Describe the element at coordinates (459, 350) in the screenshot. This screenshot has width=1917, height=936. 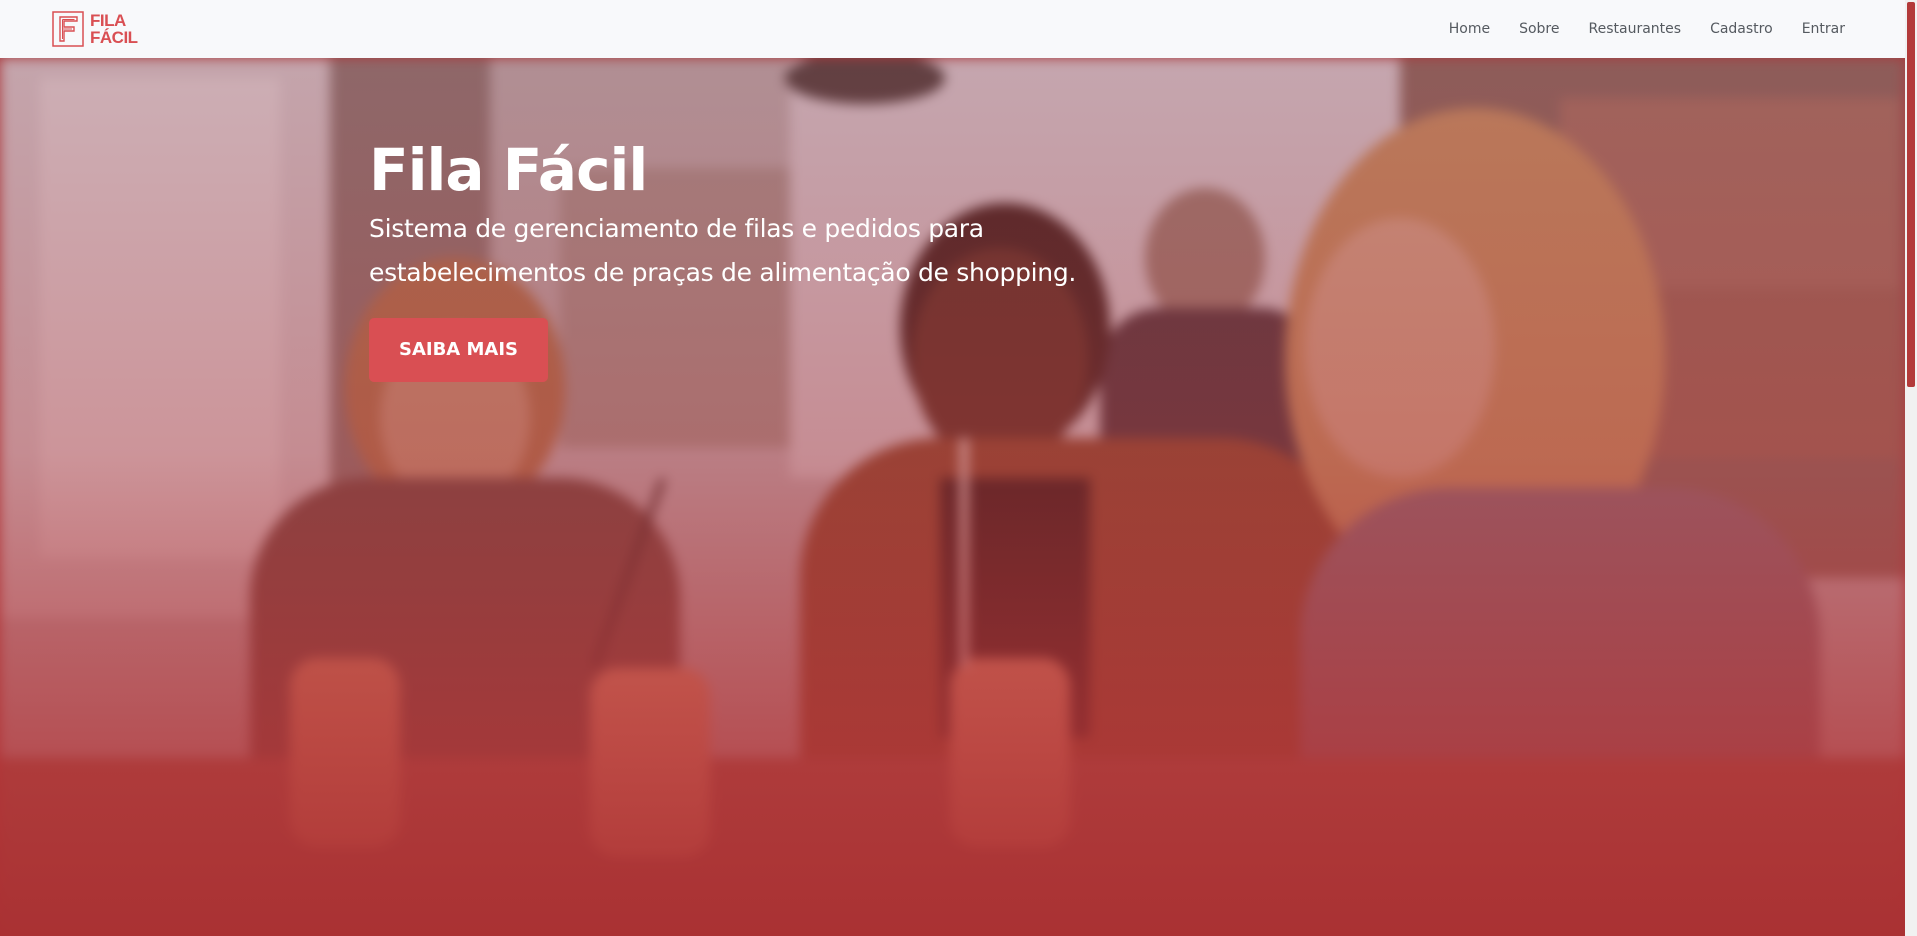
I see `saiba-mais-button: SAIBA MAIS` at that location.